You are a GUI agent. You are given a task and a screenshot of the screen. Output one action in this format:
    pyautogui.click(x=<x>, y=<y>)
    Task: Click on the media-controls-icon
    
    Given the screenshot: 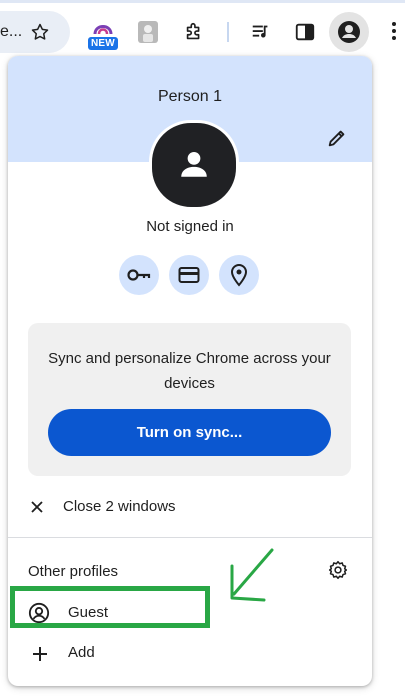 What is the action you would take?
    pyautogui.click(x=261, y=32)
    